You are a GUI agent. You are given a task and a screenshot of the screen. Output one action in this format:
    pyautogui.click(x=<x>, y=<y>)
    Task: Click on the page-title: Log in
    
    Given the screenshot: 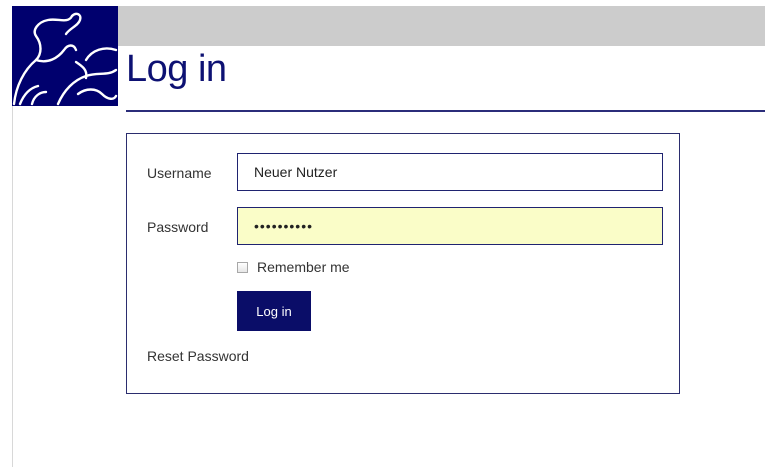 What is the action you would take?
    pyautogui.click(x=176, y=69)
    